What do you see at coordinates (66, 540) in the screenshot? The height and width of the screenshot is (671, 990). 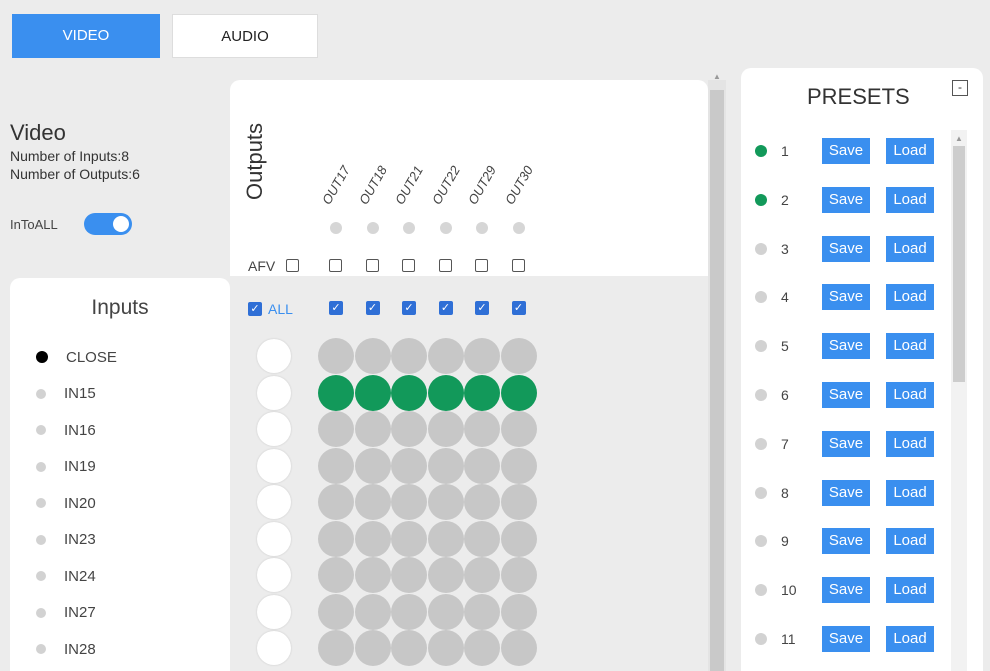 I see `input-item: IN23` at bounding box center [66, 540].